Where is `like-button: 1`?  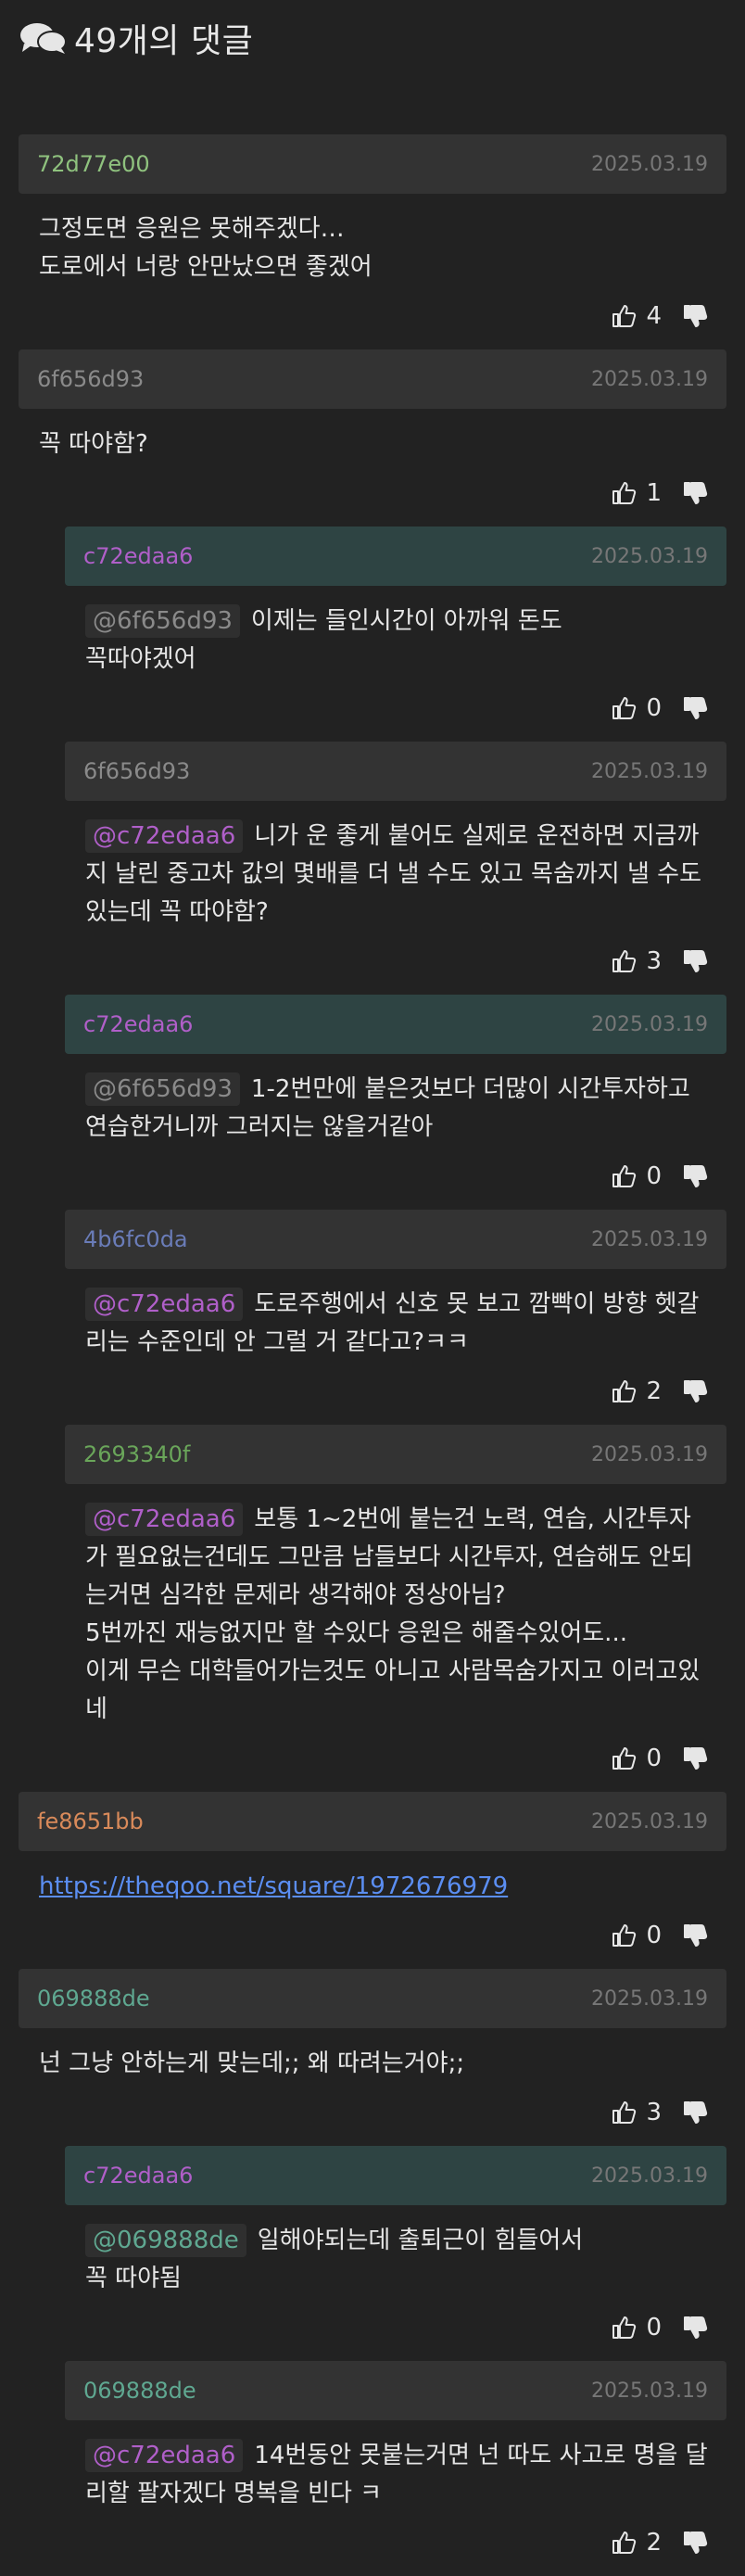
like-button: 1 is located at coordinates (636, 493).